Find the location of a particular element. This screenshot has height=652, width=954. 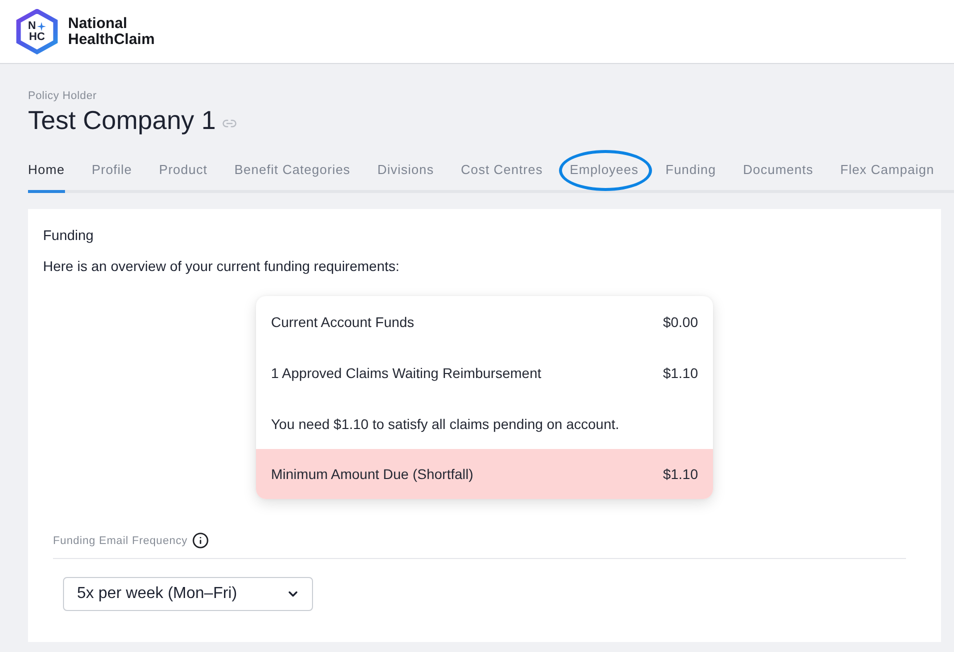

card-intro: Here is an overview of your current funding requirements: is located at coordinates (221, 266).